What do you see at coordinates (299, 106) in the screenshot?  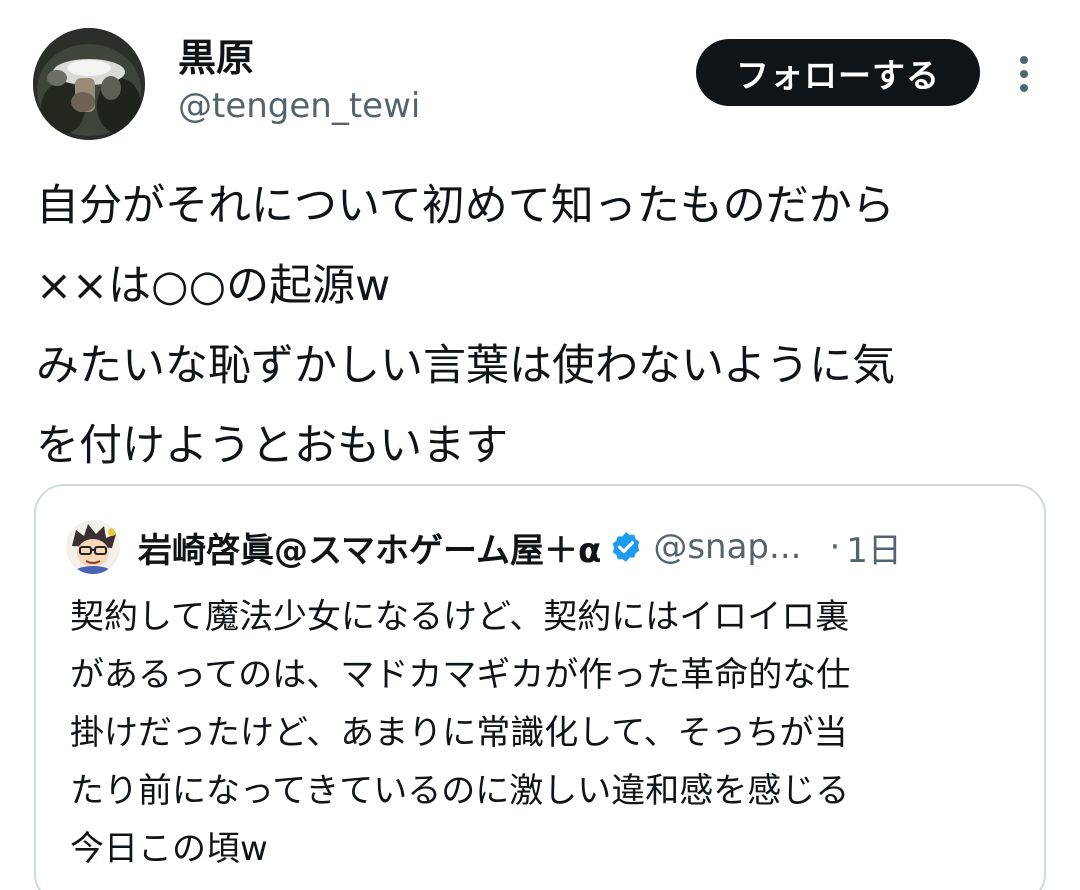 I see `author-handle: @tengen_tewi` at bounding box center [299, 106].